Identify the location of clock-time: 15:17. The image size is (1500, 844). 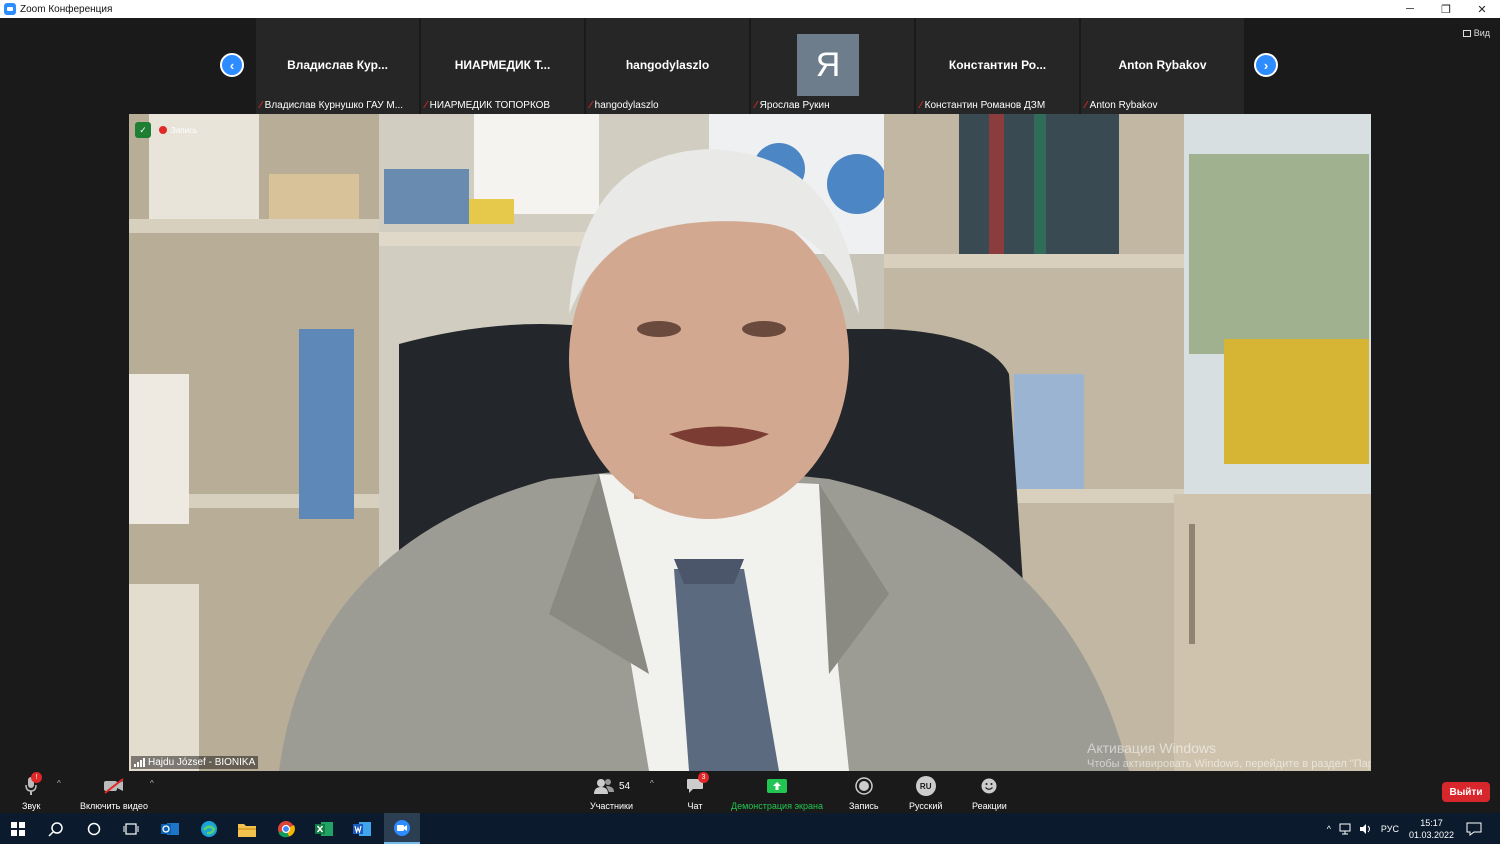
(1431, 822).